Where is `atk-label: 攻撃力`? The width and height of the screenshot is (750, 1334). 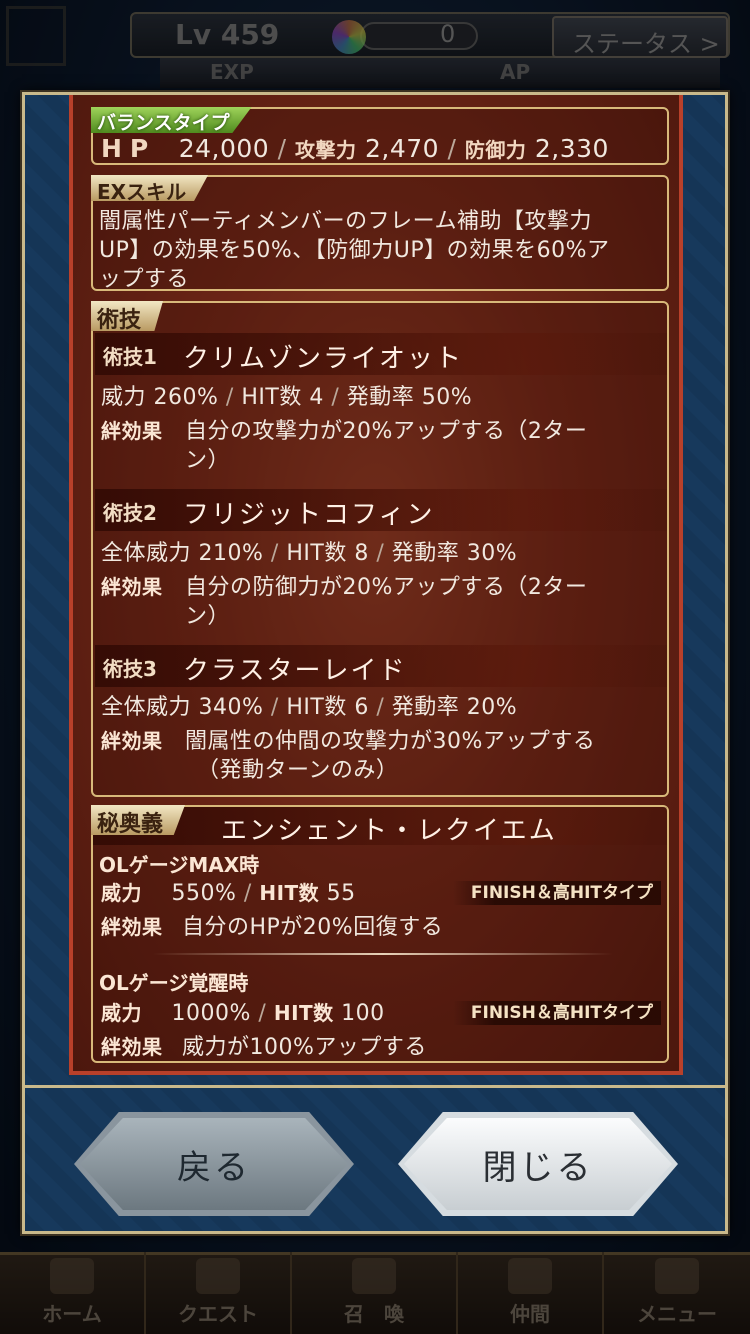
atk-label: 攻撃力 is located at coordinates (326, 150).